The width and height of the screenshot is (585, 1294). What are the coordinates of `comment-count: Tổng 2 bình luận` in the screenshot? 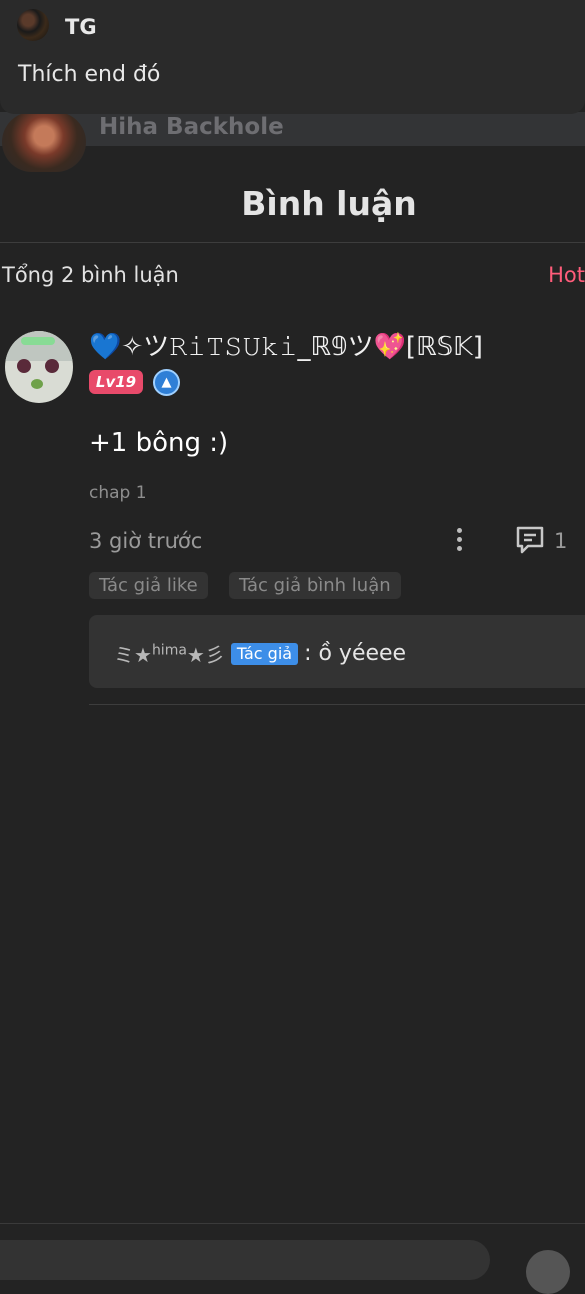 It's located at (90, 275).